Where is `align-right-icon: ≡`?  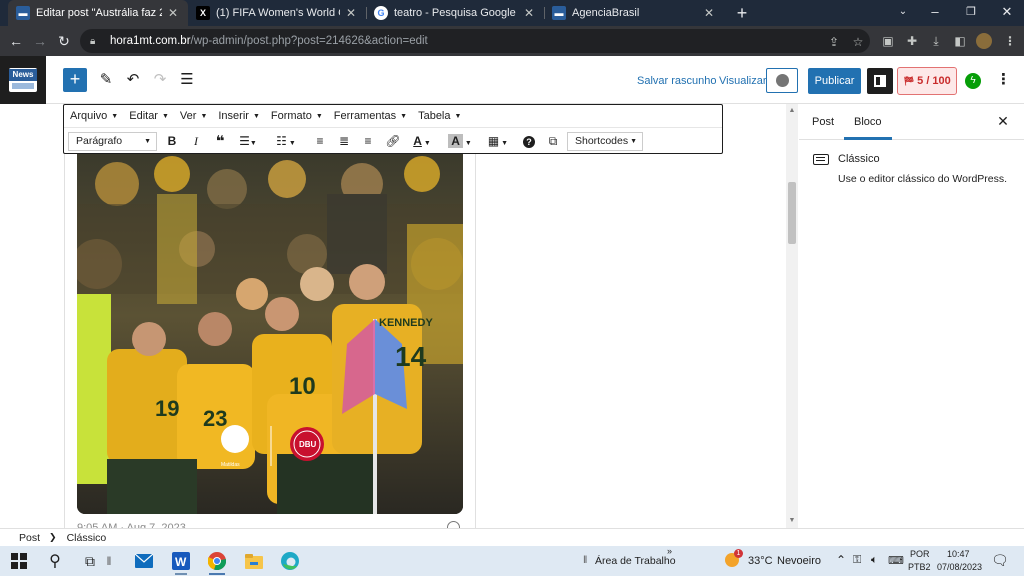 align-right-icon: ≡ is located at coordinates (368, 141).